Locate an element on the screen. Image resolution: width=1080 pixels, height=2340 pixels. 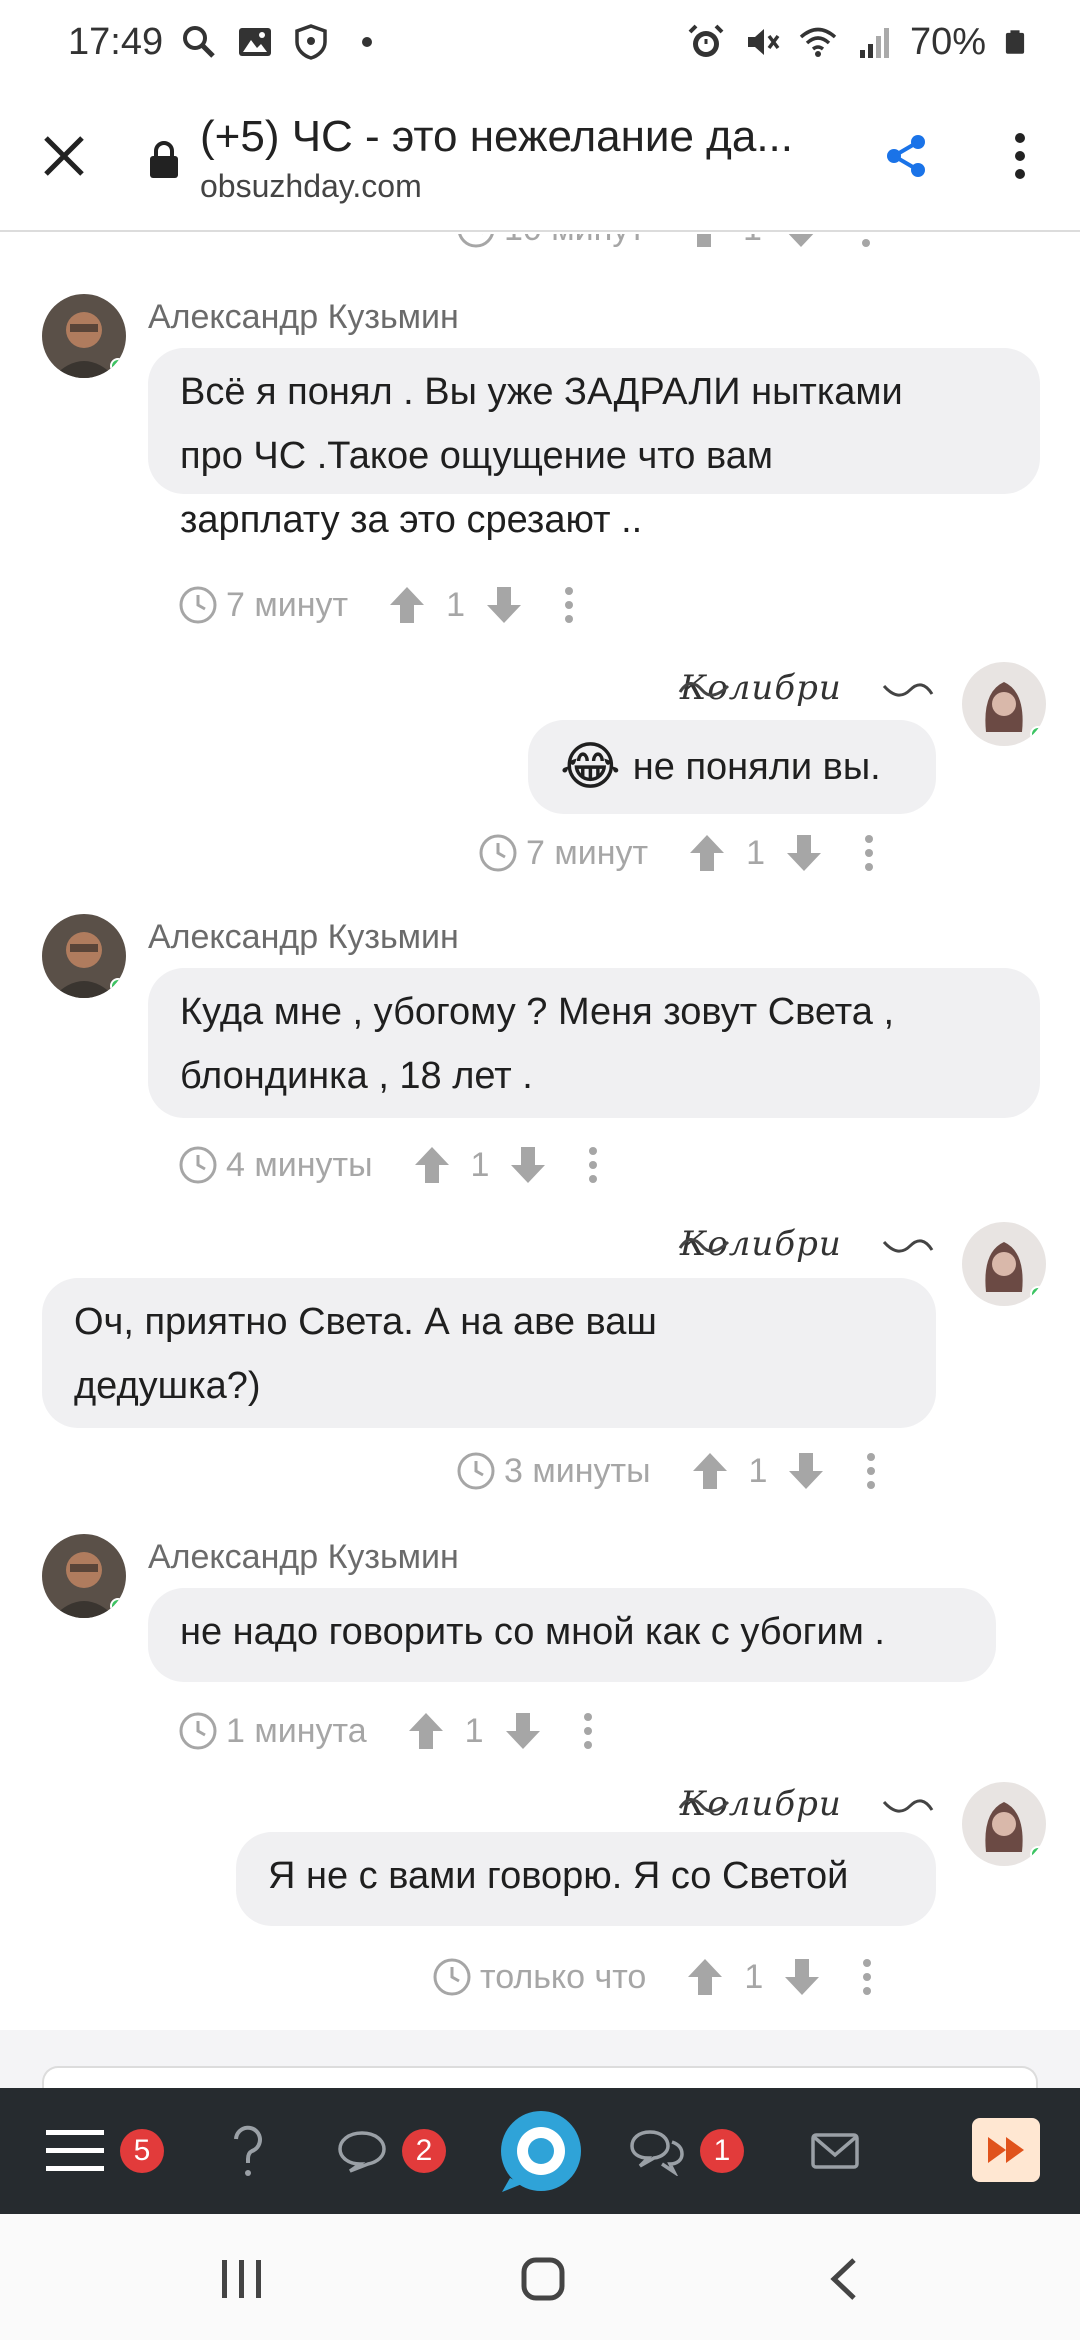
message-line: Всё я понял . Вы уже ЗАДРАЛИ нытками is located at coordinates (541, 392).